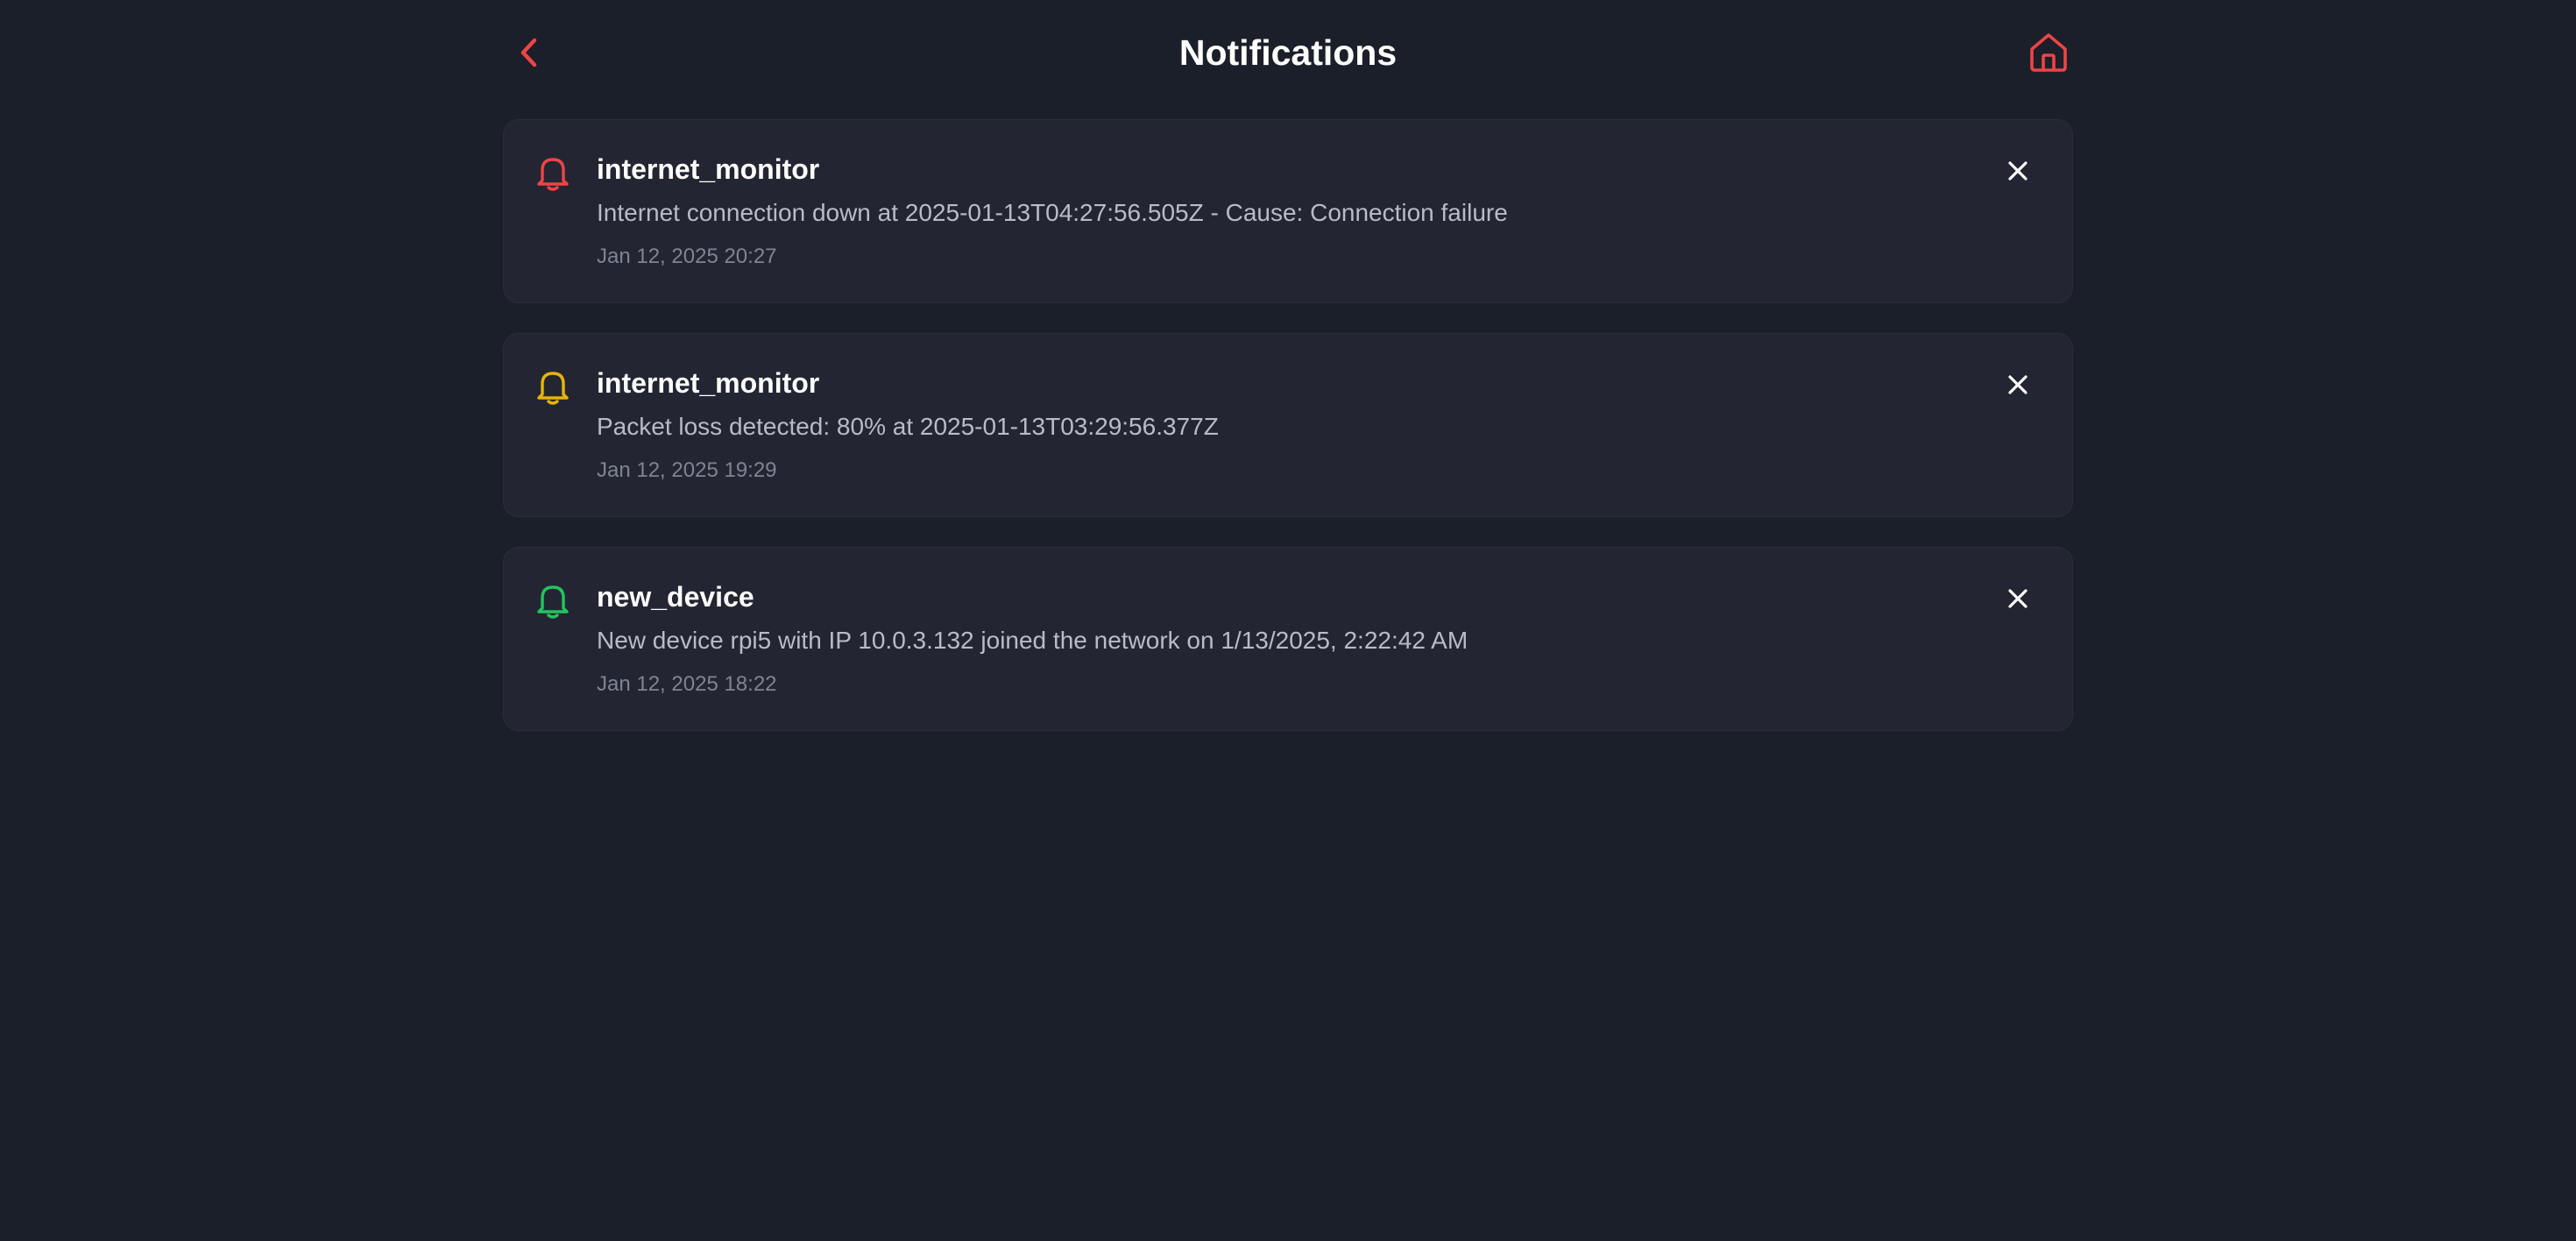  I want to click on notification-timestamp: Jan 12, 2025 19:29, so click(687, 470).